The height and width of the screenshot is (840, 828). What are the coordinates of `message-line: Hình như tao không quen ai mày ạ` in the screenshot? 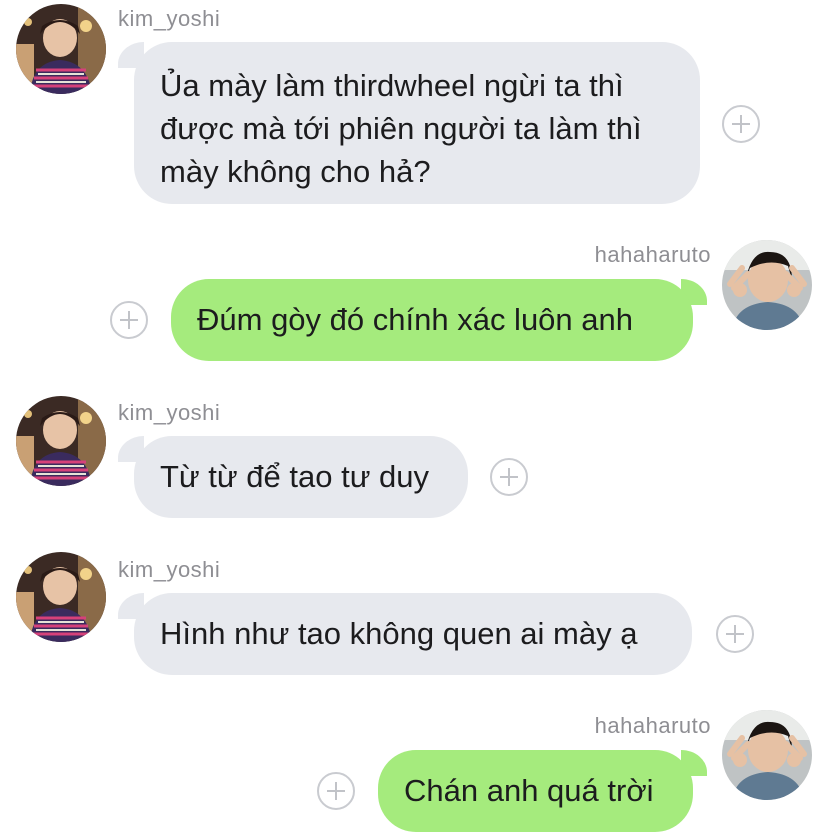 It's located at (399, 633).